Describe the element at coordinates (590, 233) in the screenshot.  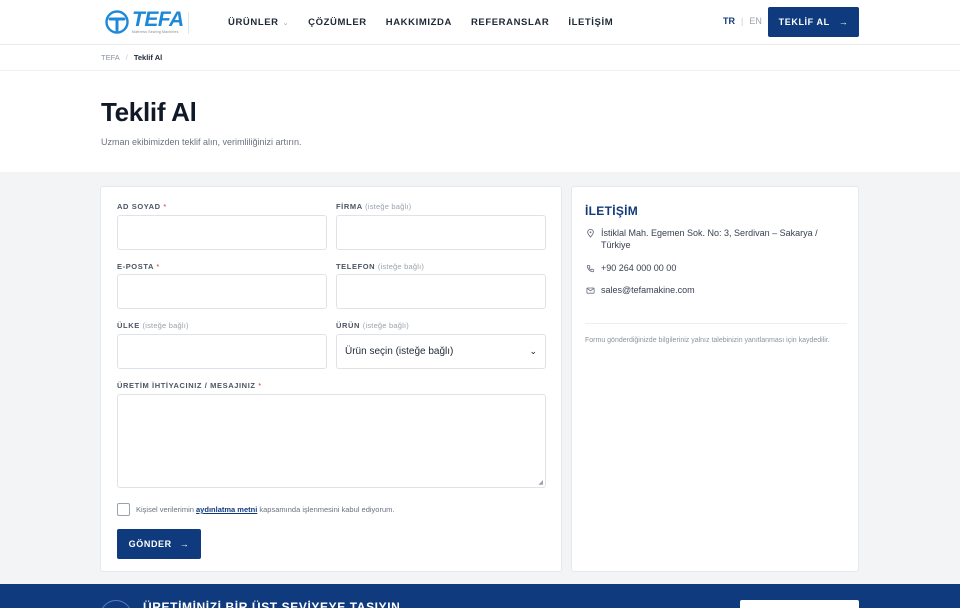
I see `map-pin-icon` at that location.